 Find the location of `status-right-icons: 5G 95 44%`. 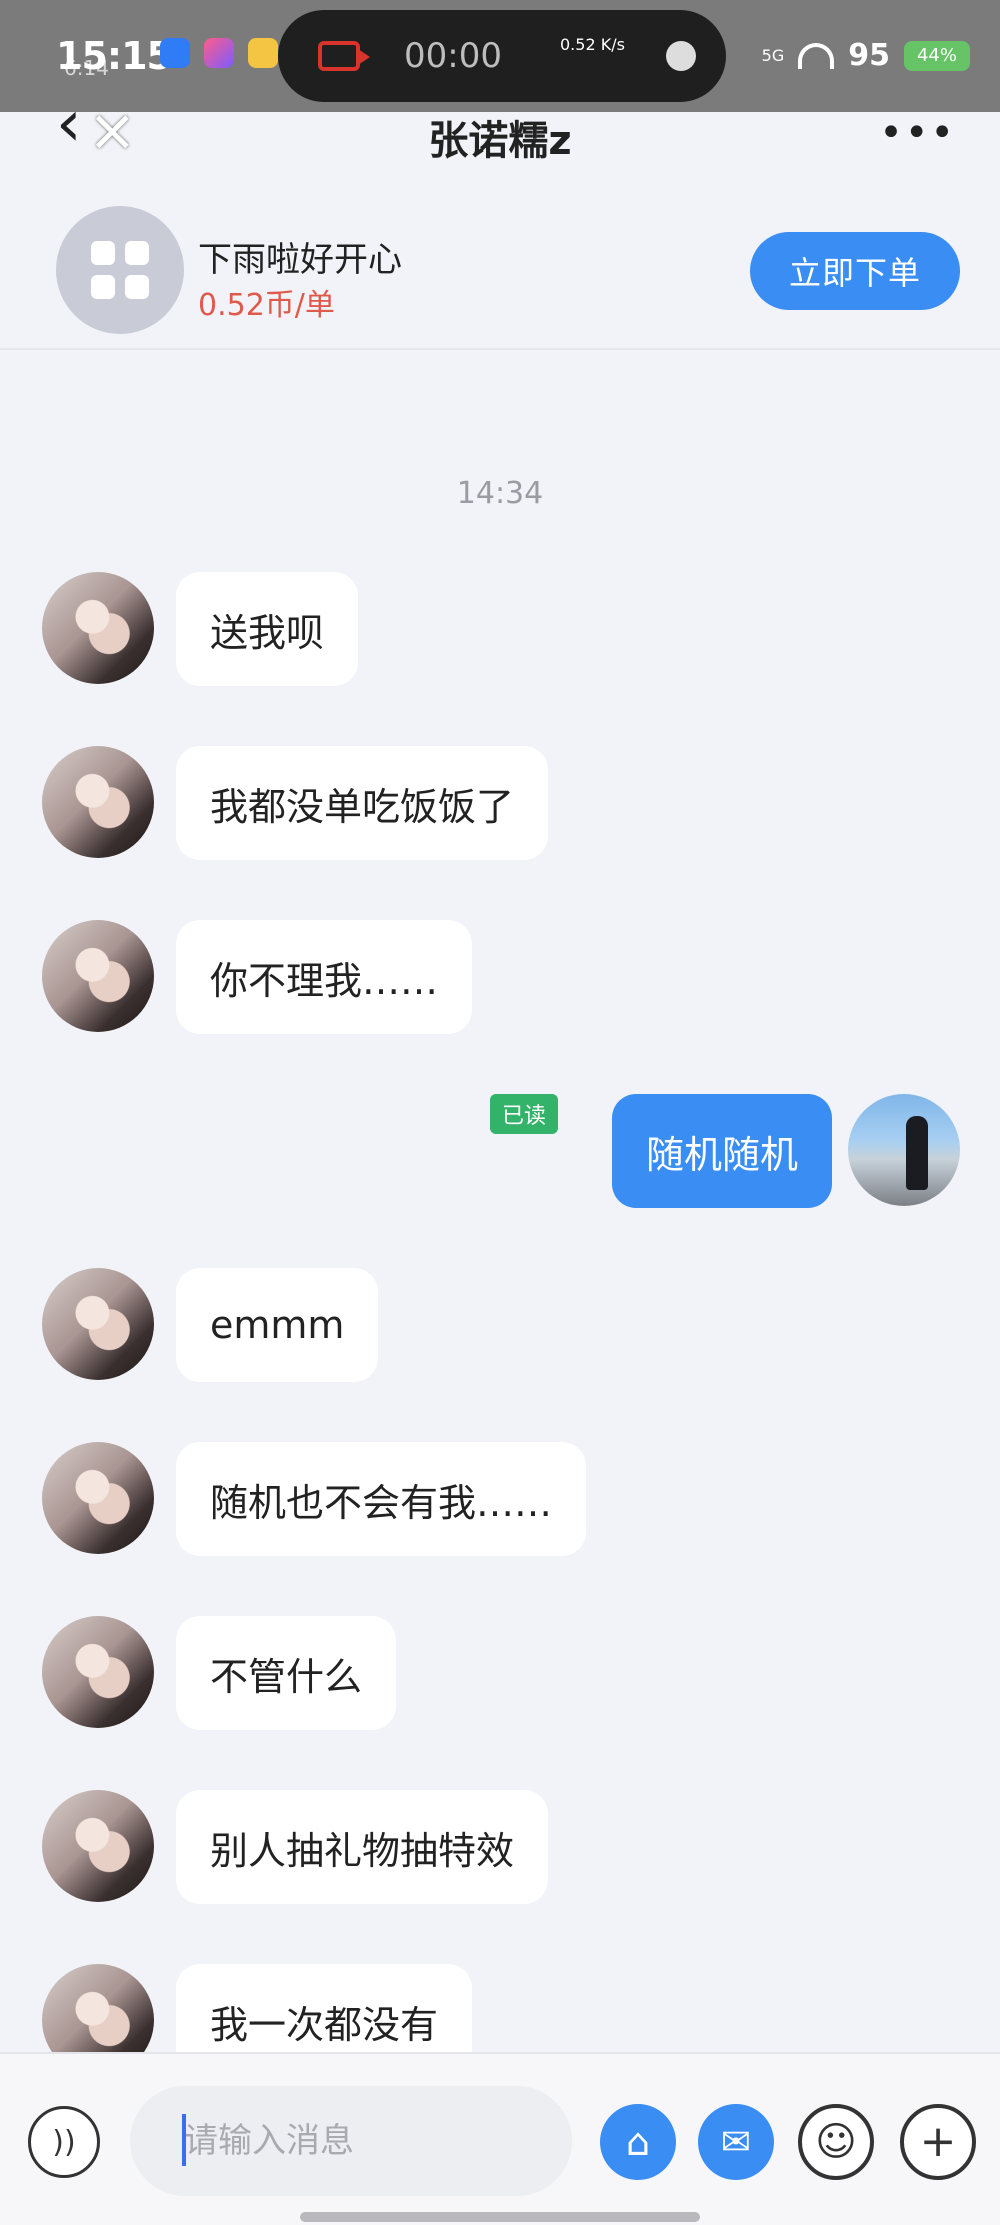

status-right-icons: 5G 95 44% is located at coordinates (866, 55).